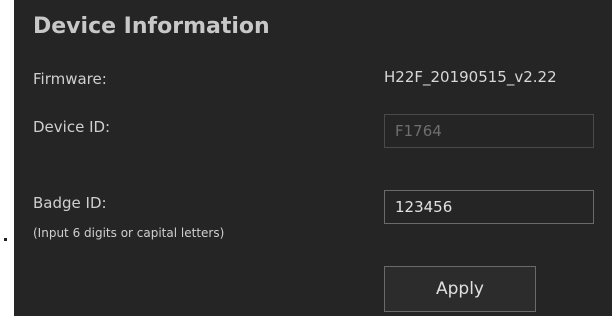 The height and width of the screenshot is (316, 612). What do you see at coordinates (470, 77) in the screenshot?
I see `firmware-value: H22F_20190515_v2.22` at bounding box center [470, 77].